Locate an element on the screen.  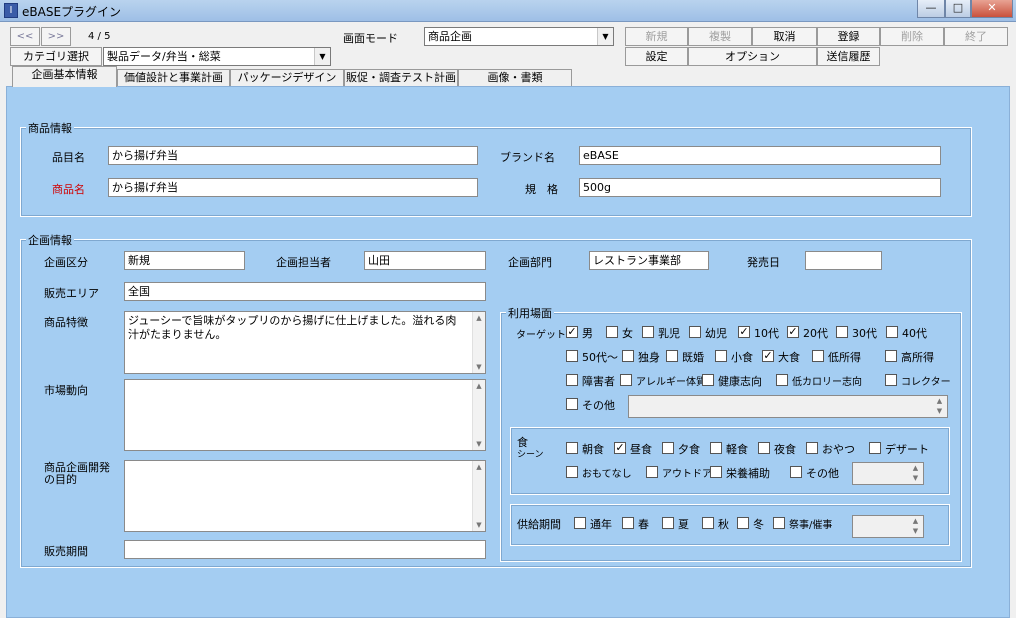
plan-category-input: 新規 is located at coordinates (184, 260).